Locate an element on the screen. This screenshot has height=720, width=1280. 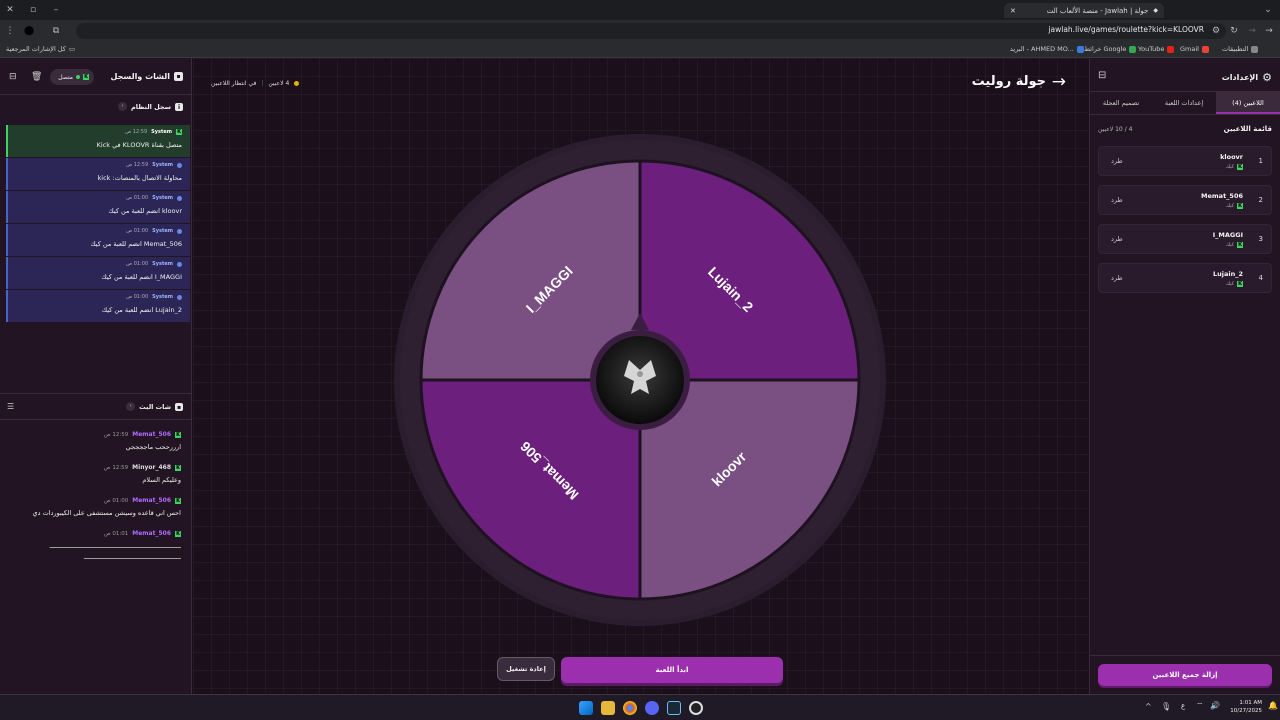
extensions-icon: ⧉ is located at coordinates (56, 31).